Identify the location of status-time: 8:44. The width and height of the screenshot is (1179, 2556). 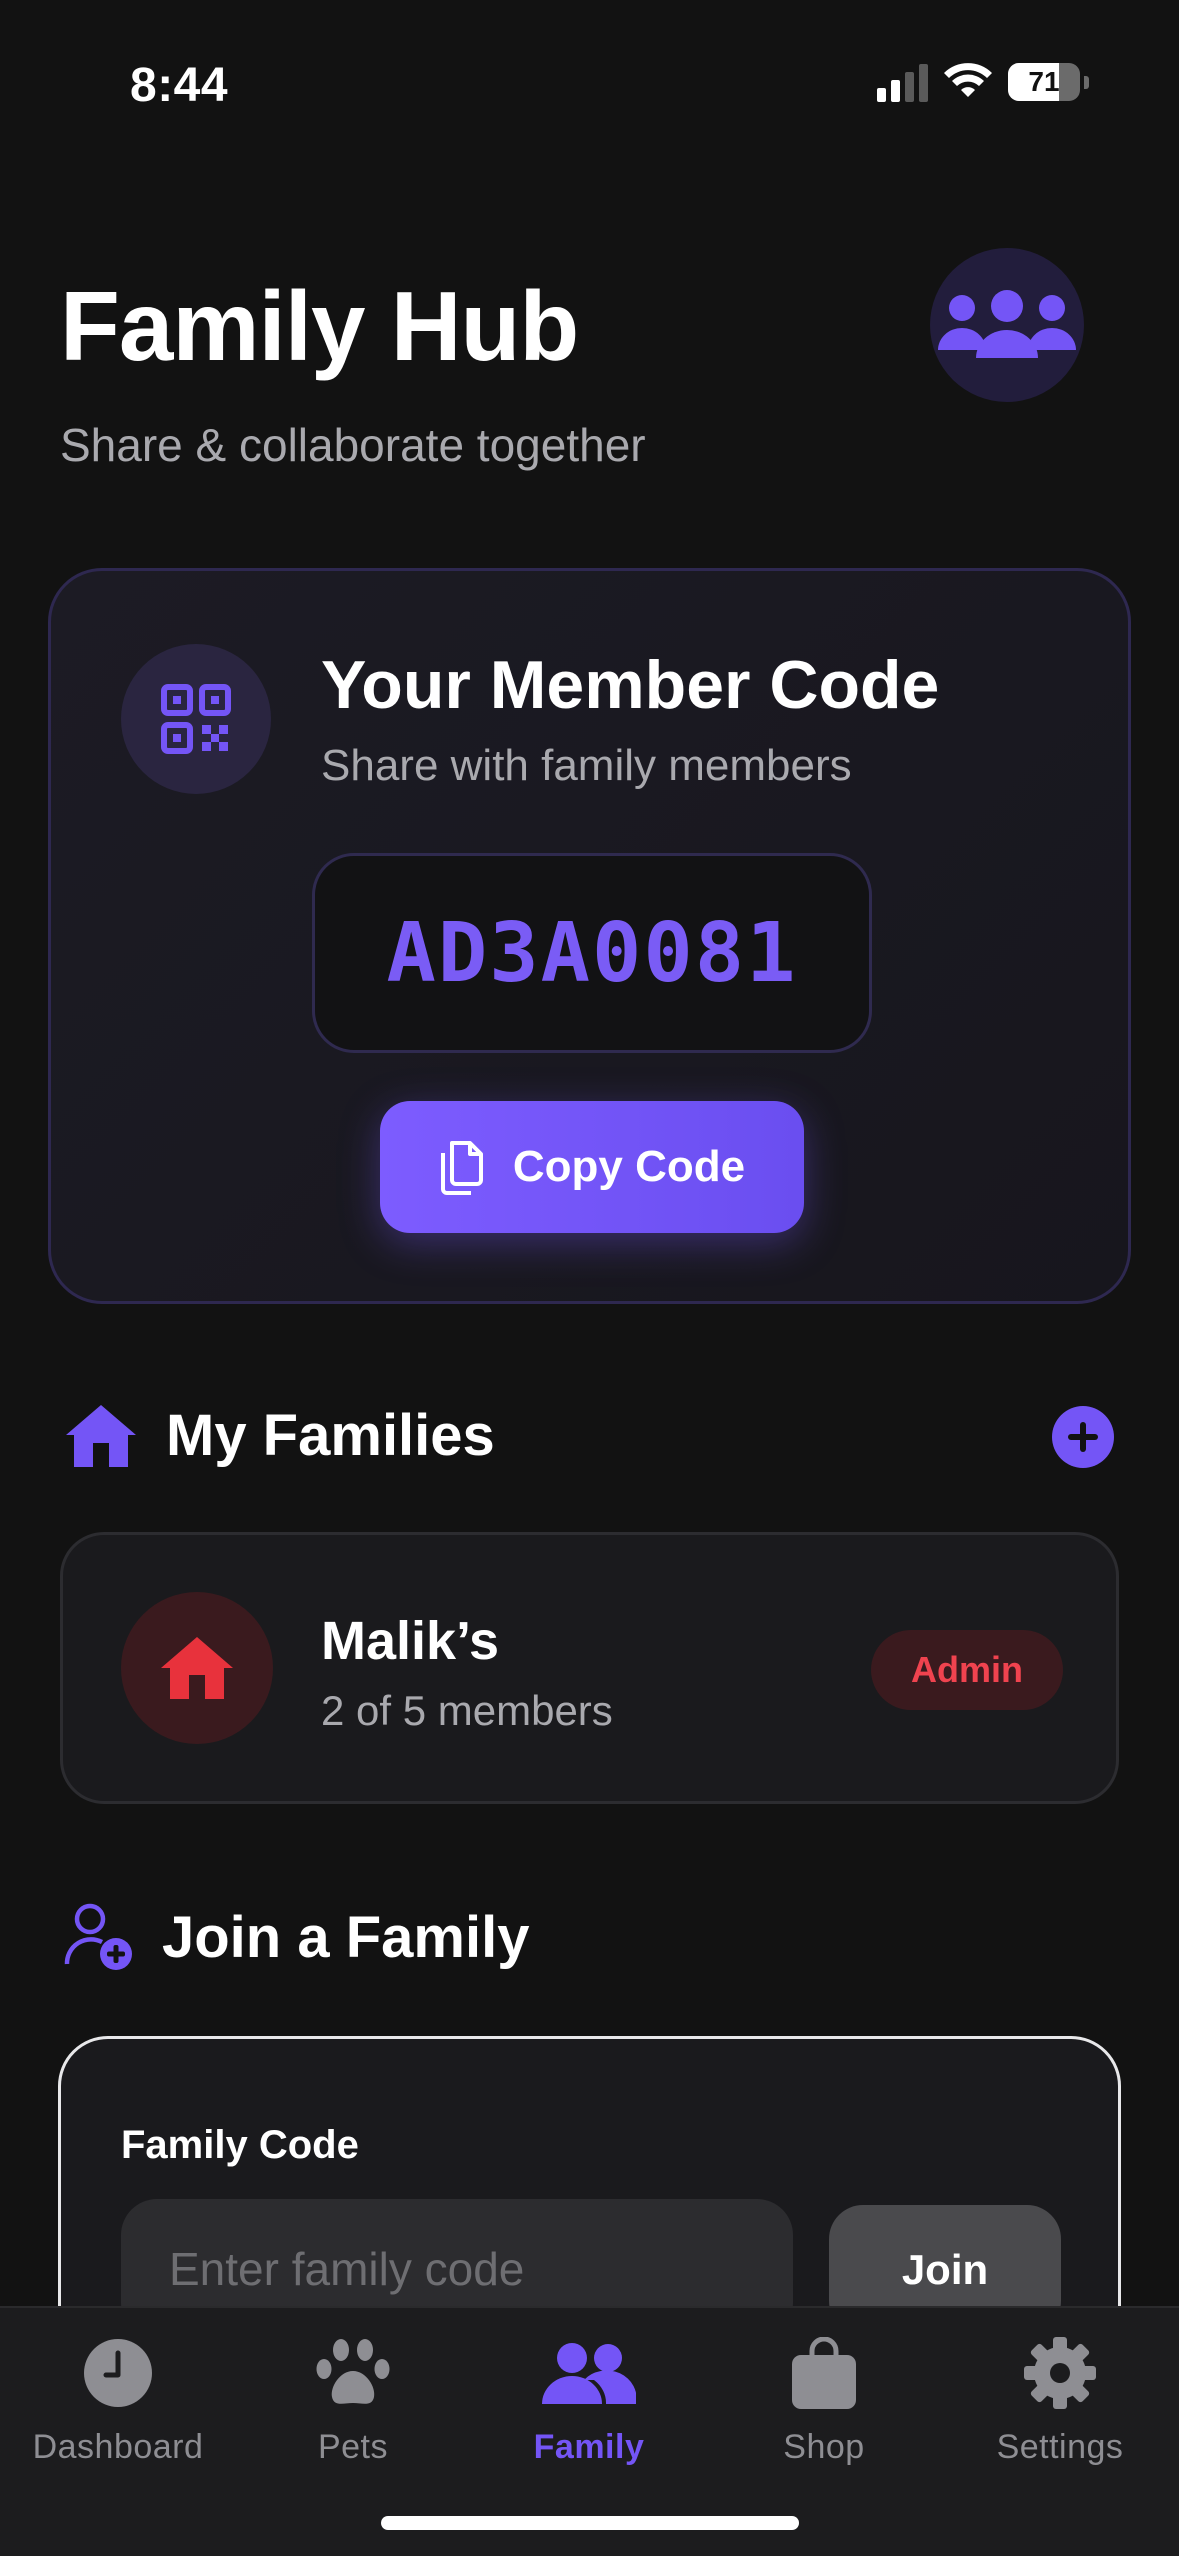
(179, 85).